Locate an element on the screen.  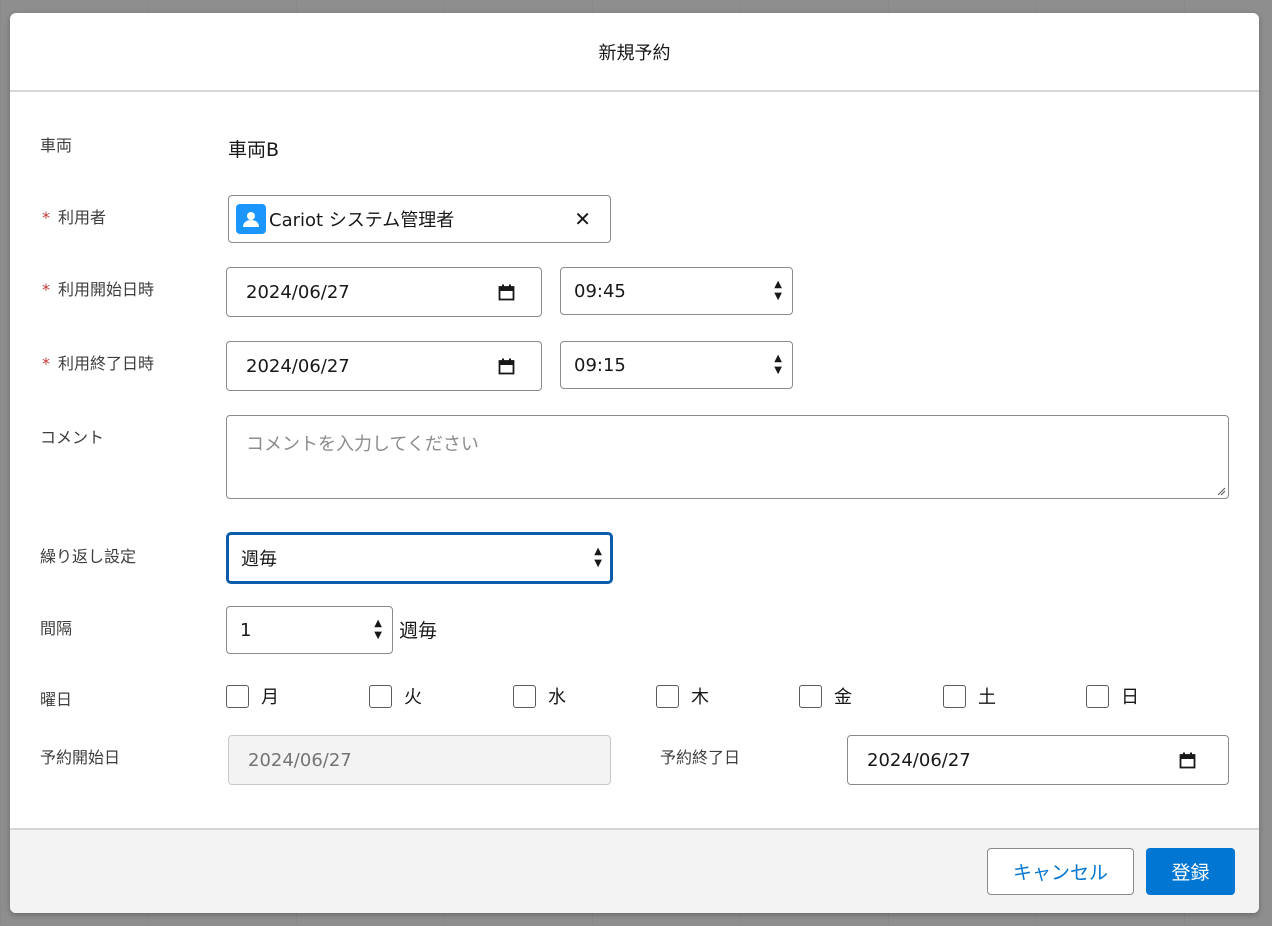
repeat-selected-value: 週毎 is located at coordinates (259, 559).